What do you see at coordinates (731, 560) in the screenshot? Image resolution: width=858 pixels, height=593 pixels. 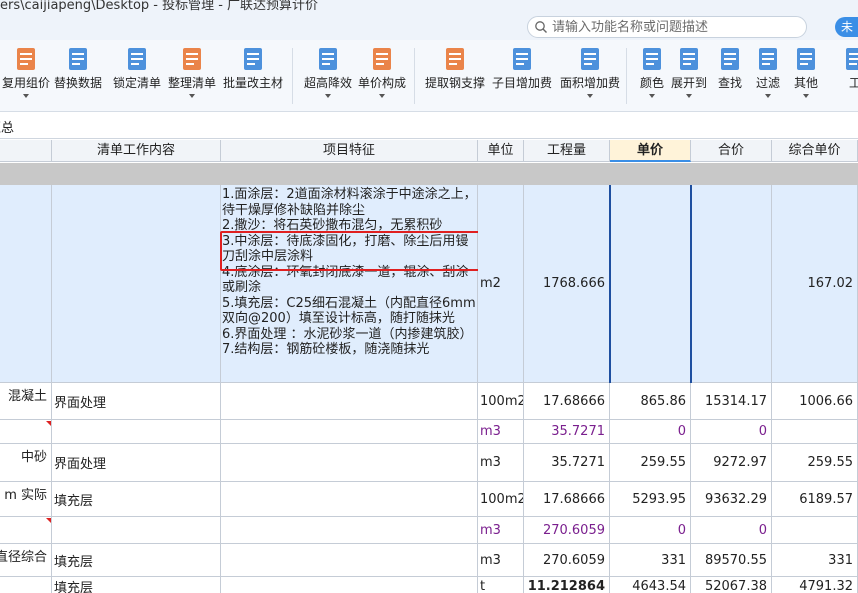 I see `row-5-total-cell: 89570.55` at bounding box center [731, 560].